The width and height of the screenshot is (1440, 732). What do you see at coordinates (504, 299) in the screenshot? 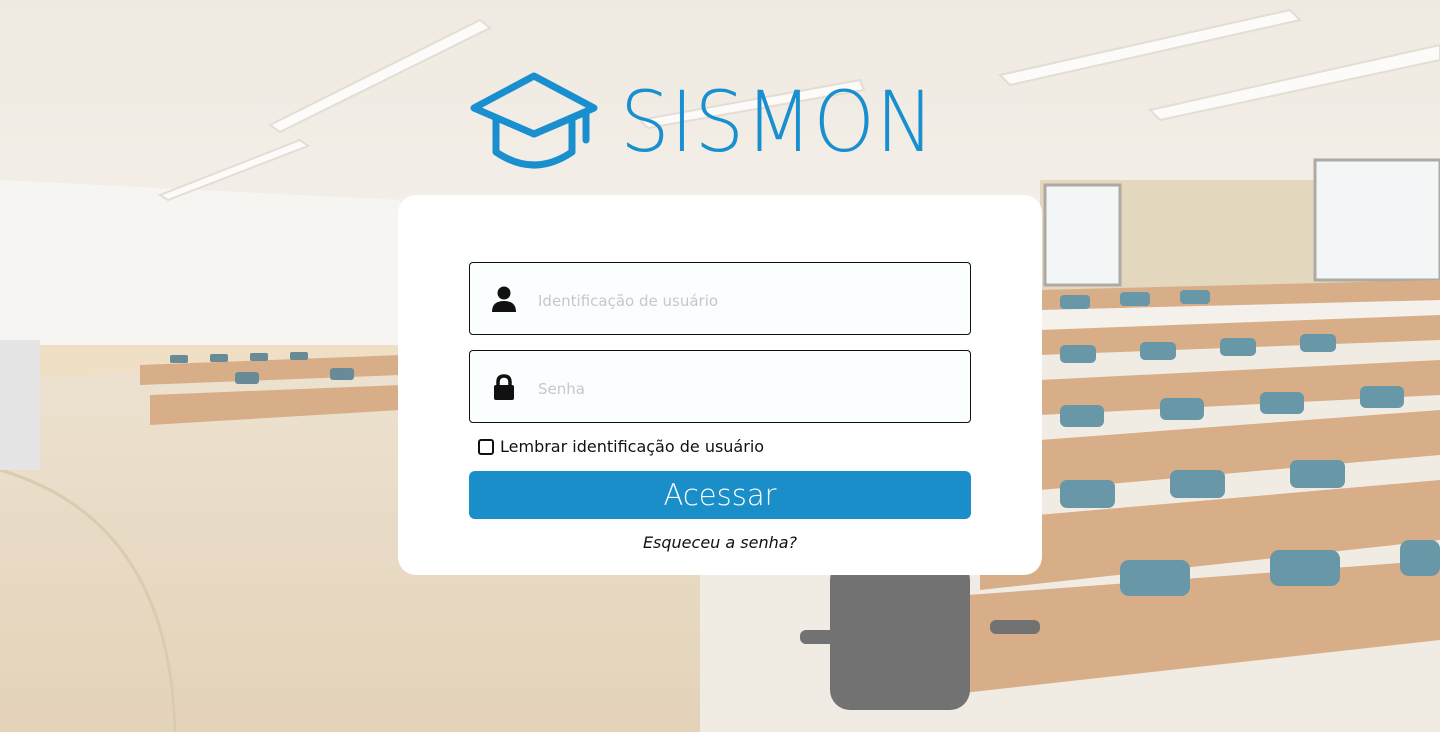
I see `user-icon` at bounding box center [504, 299].